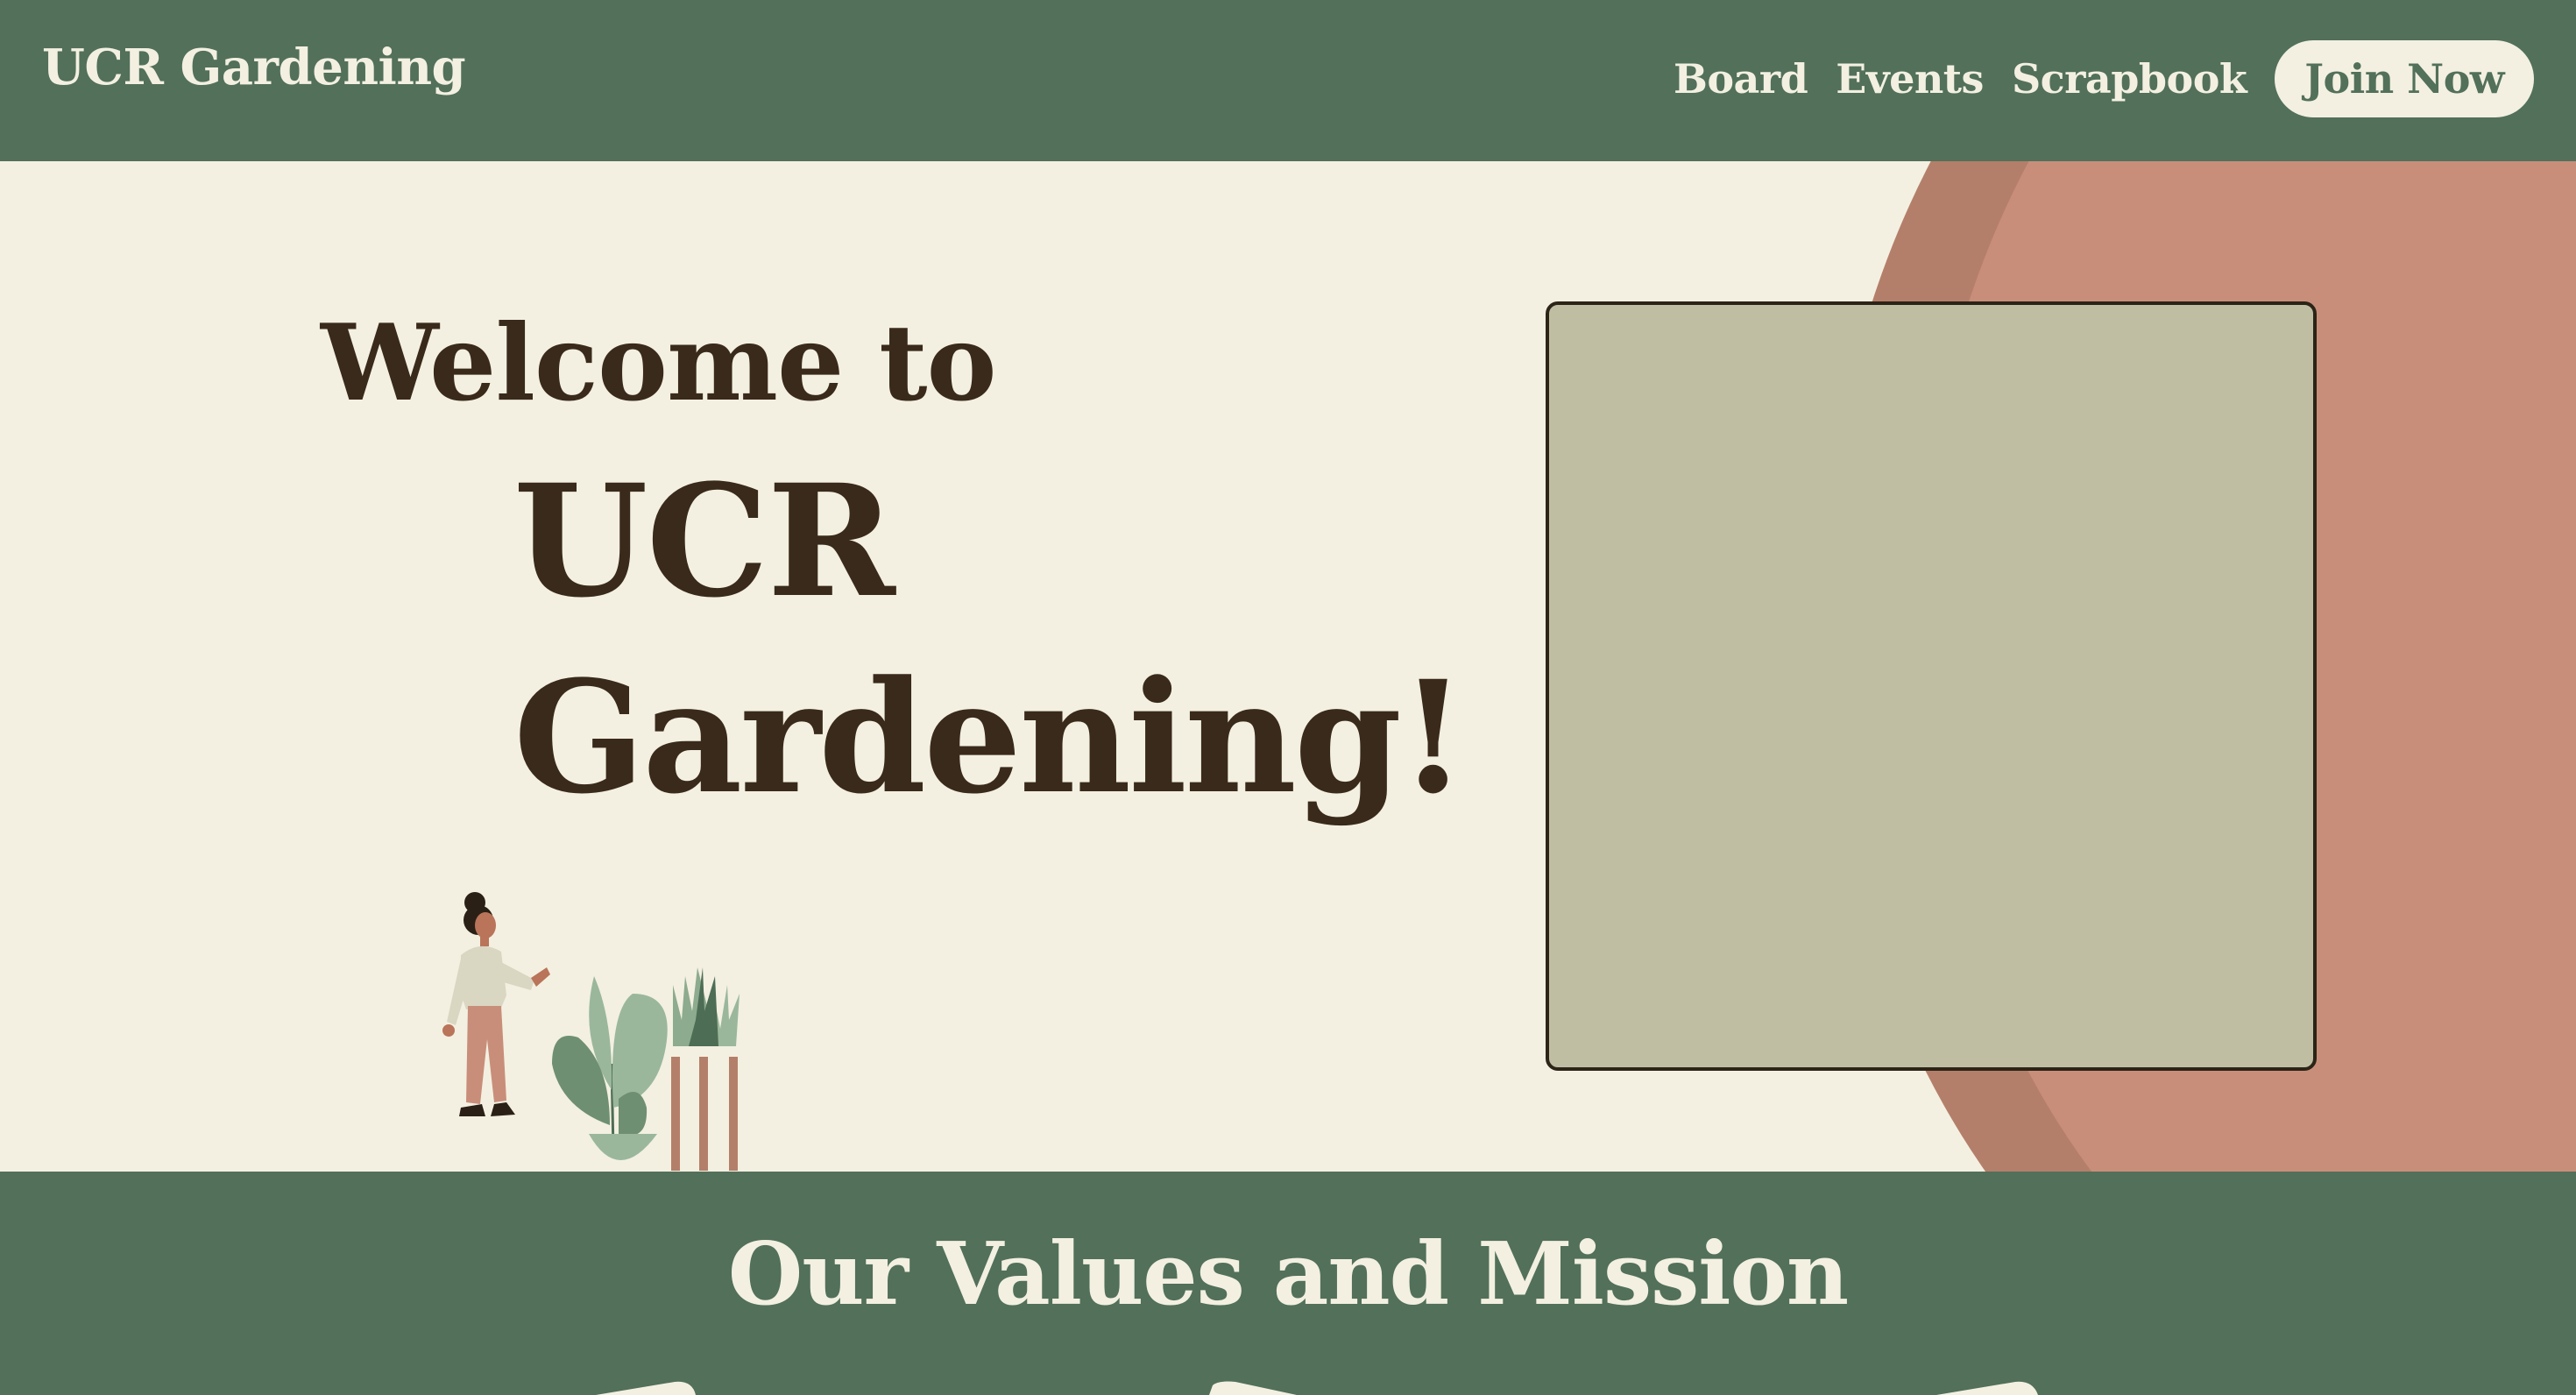 This screenshot has height=1395, width=2576. What do you see at coordinates (704, 541) in the screenshot?
I see `hero-title-ucr: UCR` at bounding box center [704, 541].